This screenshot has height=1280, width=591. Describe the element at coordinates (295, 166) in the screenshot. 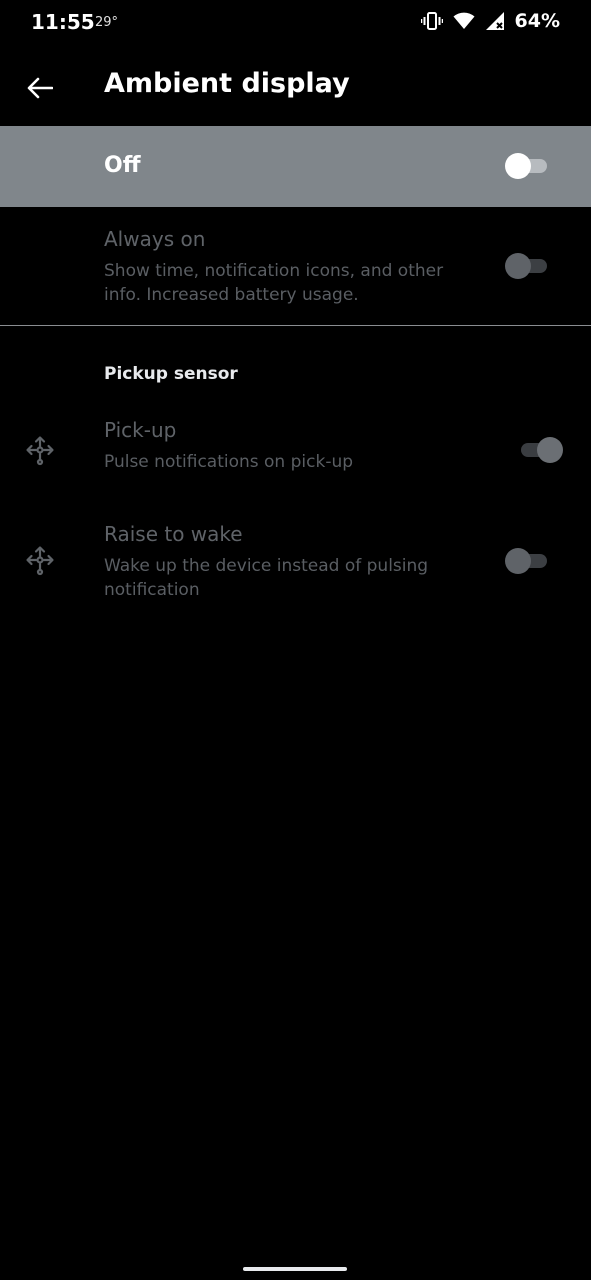

I see `master-switch-bar: Off` at that location.